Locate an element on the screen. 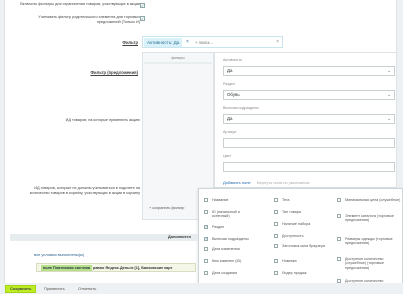  field-select-section: Обувь ⌄ is located at coordinates (309, 95).